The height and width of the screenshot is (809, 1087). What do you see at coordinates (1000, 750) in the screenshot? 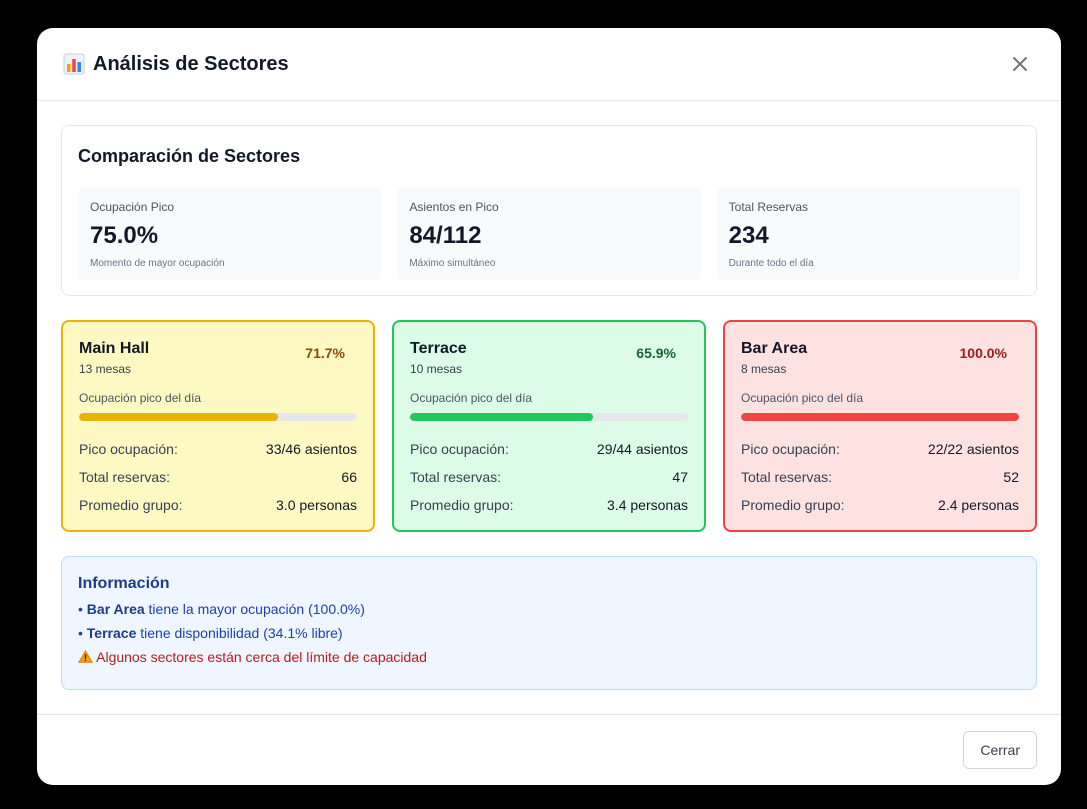
I see `close-button: Cerrar` at bounding box center [1000, 750].